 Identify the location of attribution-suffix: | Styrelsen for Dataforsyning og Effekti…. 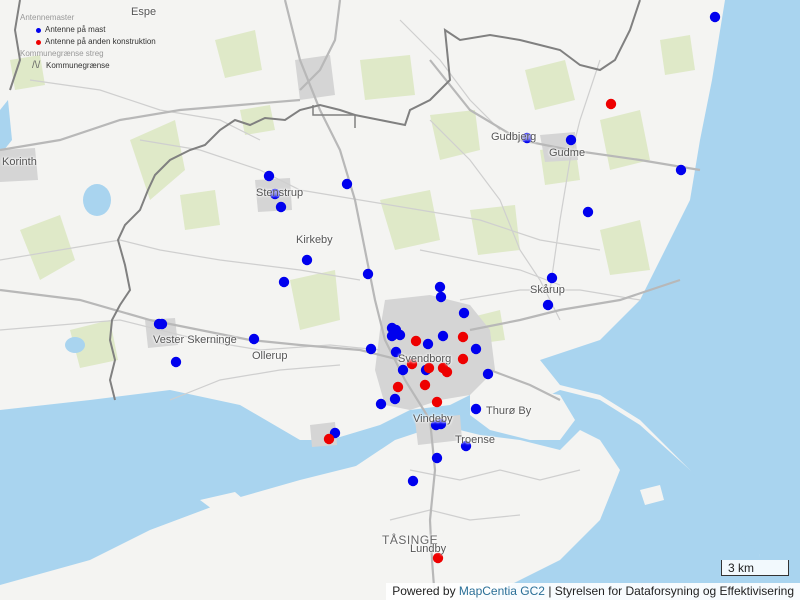
(671, 591).